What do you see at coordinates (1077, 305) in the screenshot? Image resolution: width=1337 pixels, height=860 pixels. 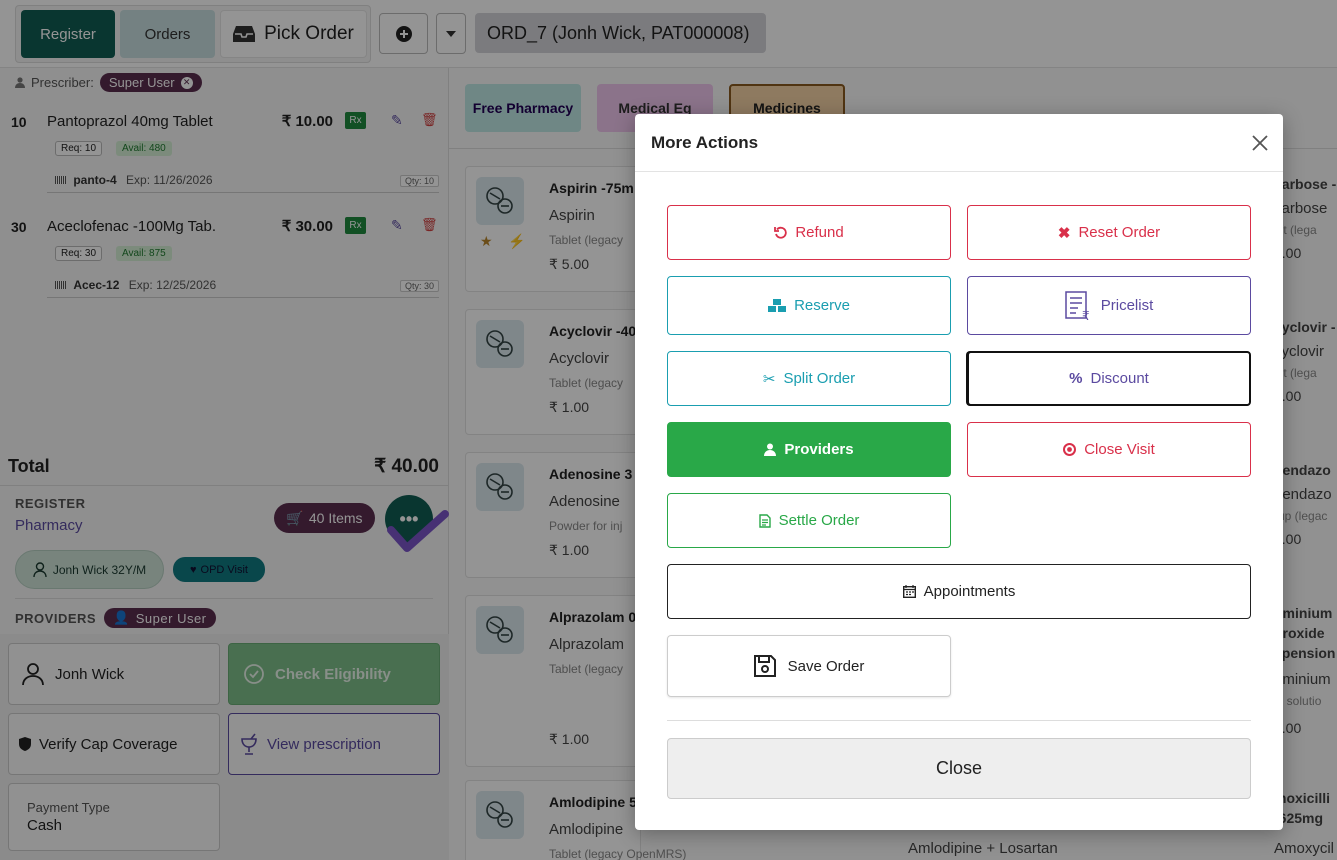 I see `price-list-icon: ₹` at bounding box center [1077, 305].